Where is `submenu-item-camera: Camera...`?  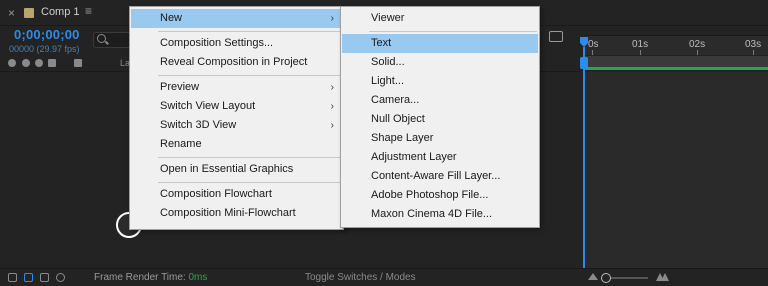
submenu-item-camera: Camera... is located at coordinates (440, 100).